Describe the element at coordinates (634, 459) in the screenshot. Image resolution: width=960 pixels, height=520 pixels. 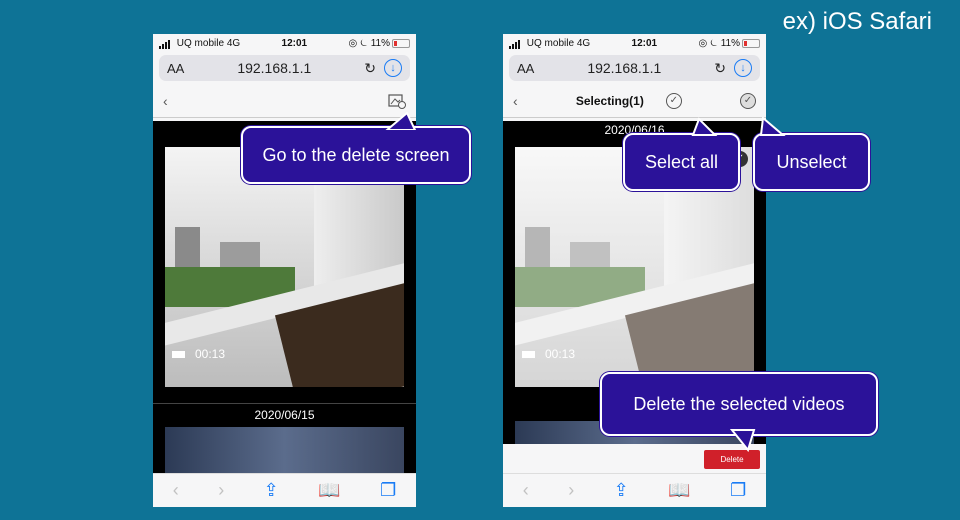
I see `delete-bar: Delete` at that location.